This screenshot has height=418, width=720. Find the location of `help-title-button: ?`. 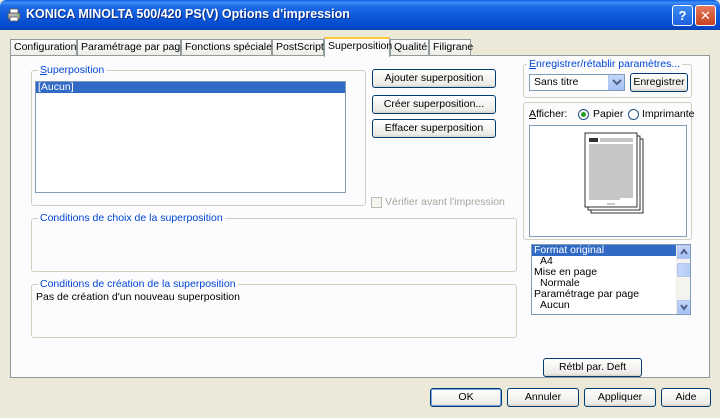

help-title-button: ? is located at coordinates (682, 15).